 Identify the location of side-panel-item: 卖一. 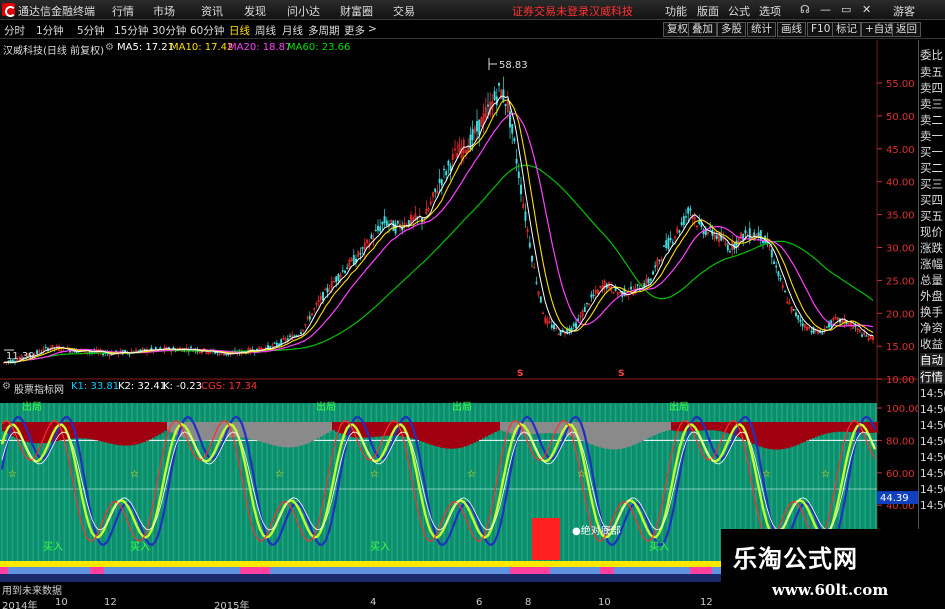
(932, 136).